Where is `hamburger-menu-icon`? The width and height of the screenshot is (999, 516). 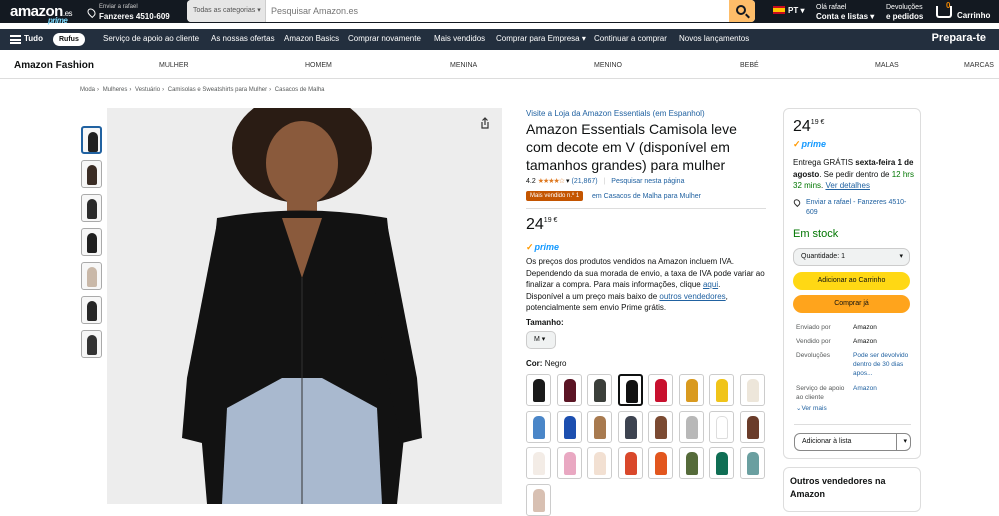
hamburger-menu-icon is located at coordinates (15, 39).